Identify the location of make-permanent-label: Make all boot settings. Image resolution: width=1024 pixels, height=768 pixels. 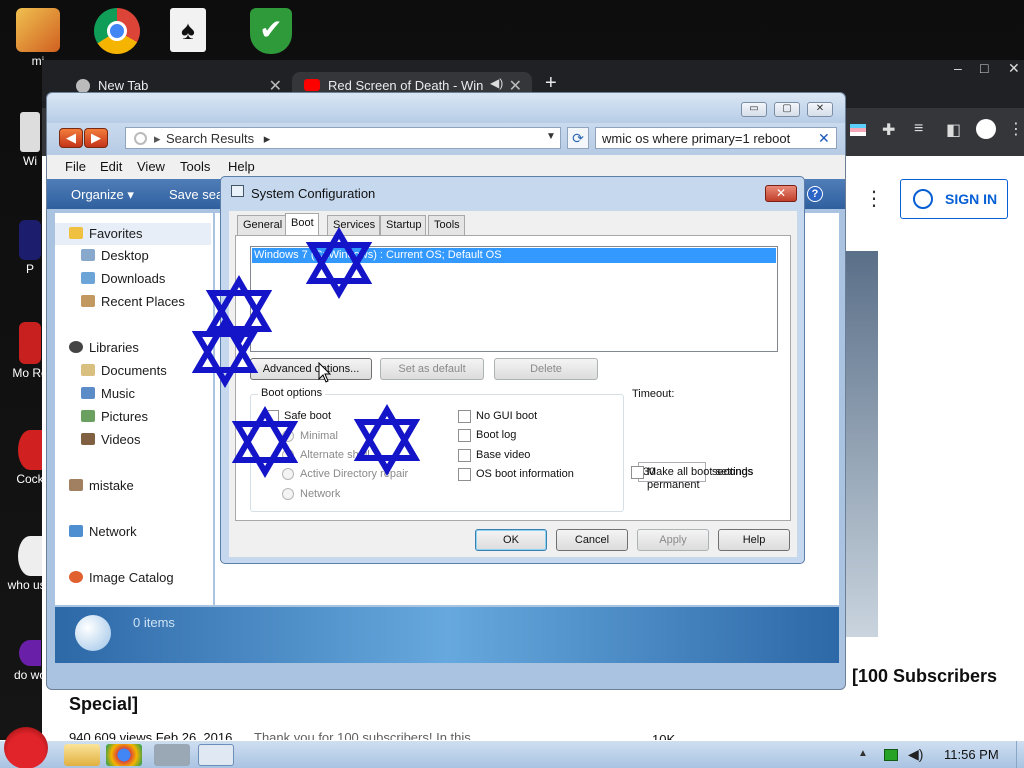
(700, 472).